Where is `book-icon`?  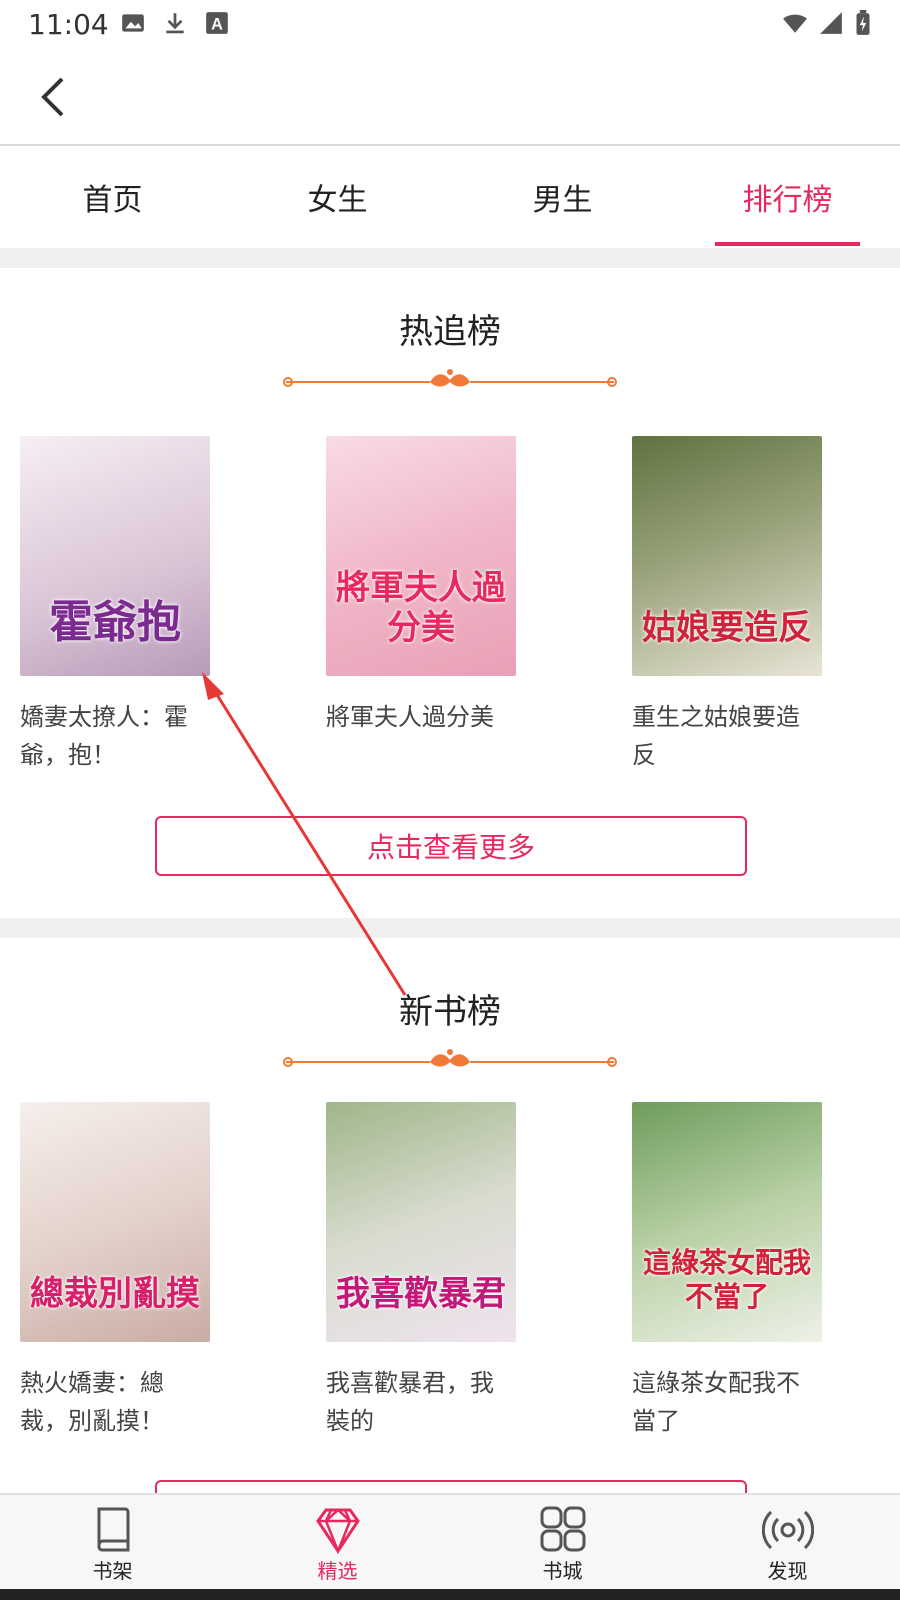 book-icon is located at coordinates (113, 1529).